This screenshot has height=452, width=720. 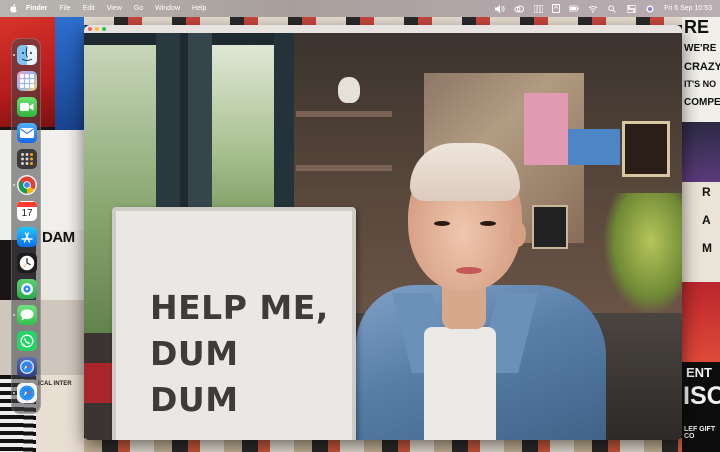 I want to click on ear, so click(x=518, y=234).